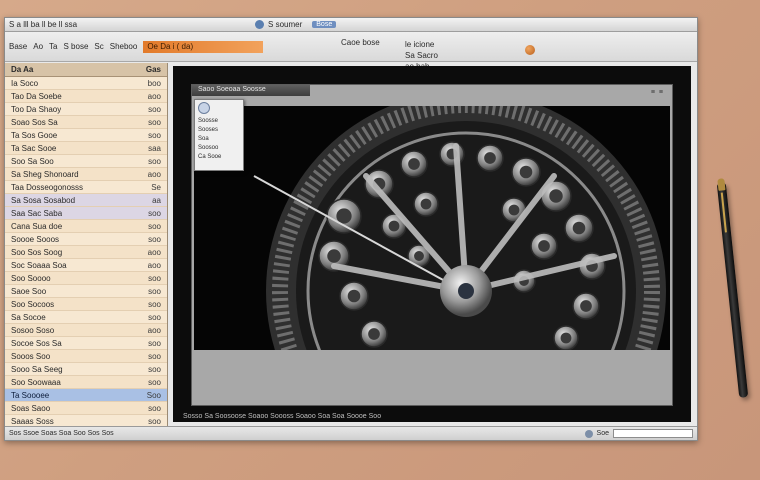 The height and width of the screenshot is (480, 760). Describe the element at coordinates (86, 122) in the screenshot. I see `list-item: Soao Sos Sa soo` at that location.